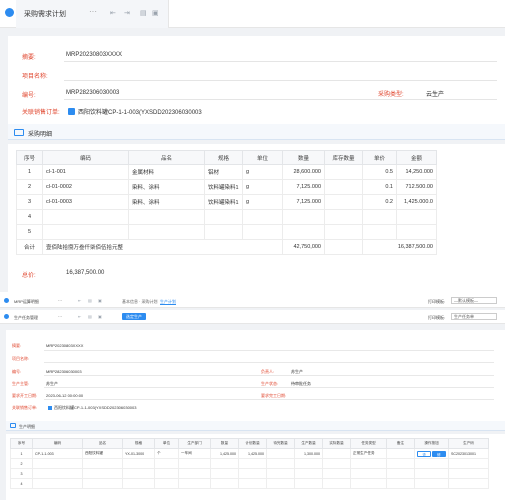  Describe the element at coordinates (127, 13) in the screenshot. I see `forward-icon: ⇥` at that location.